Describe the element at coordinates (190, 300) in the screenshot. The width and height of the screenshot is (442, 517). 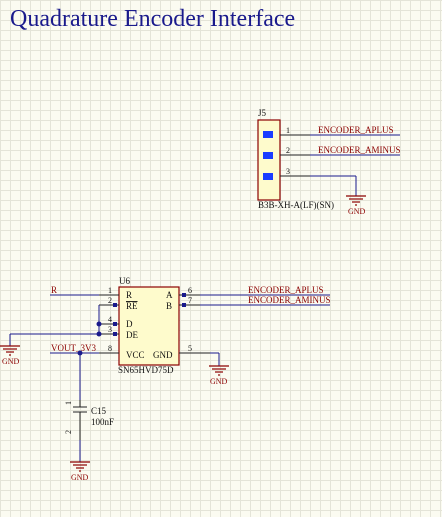
I see `u6-pin-number-b: 7` at that location.